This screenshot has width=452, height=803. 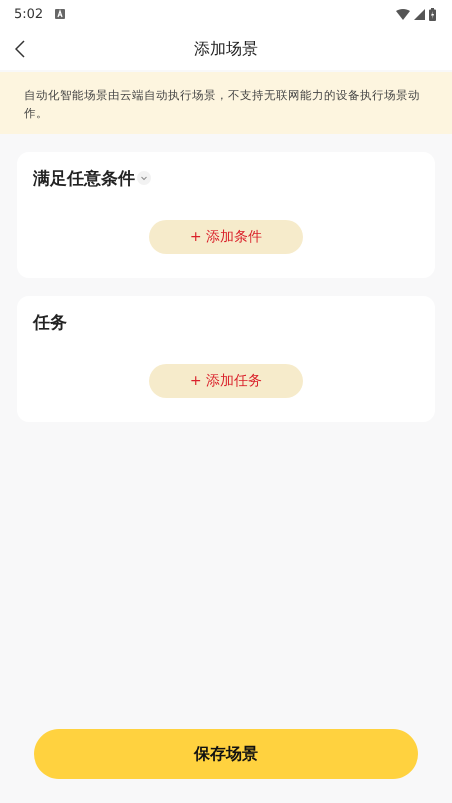 What do you see at coordinates (29, 14) in the screenshot?
I see `status-time: 5:02` at bounding box center [29, 14].